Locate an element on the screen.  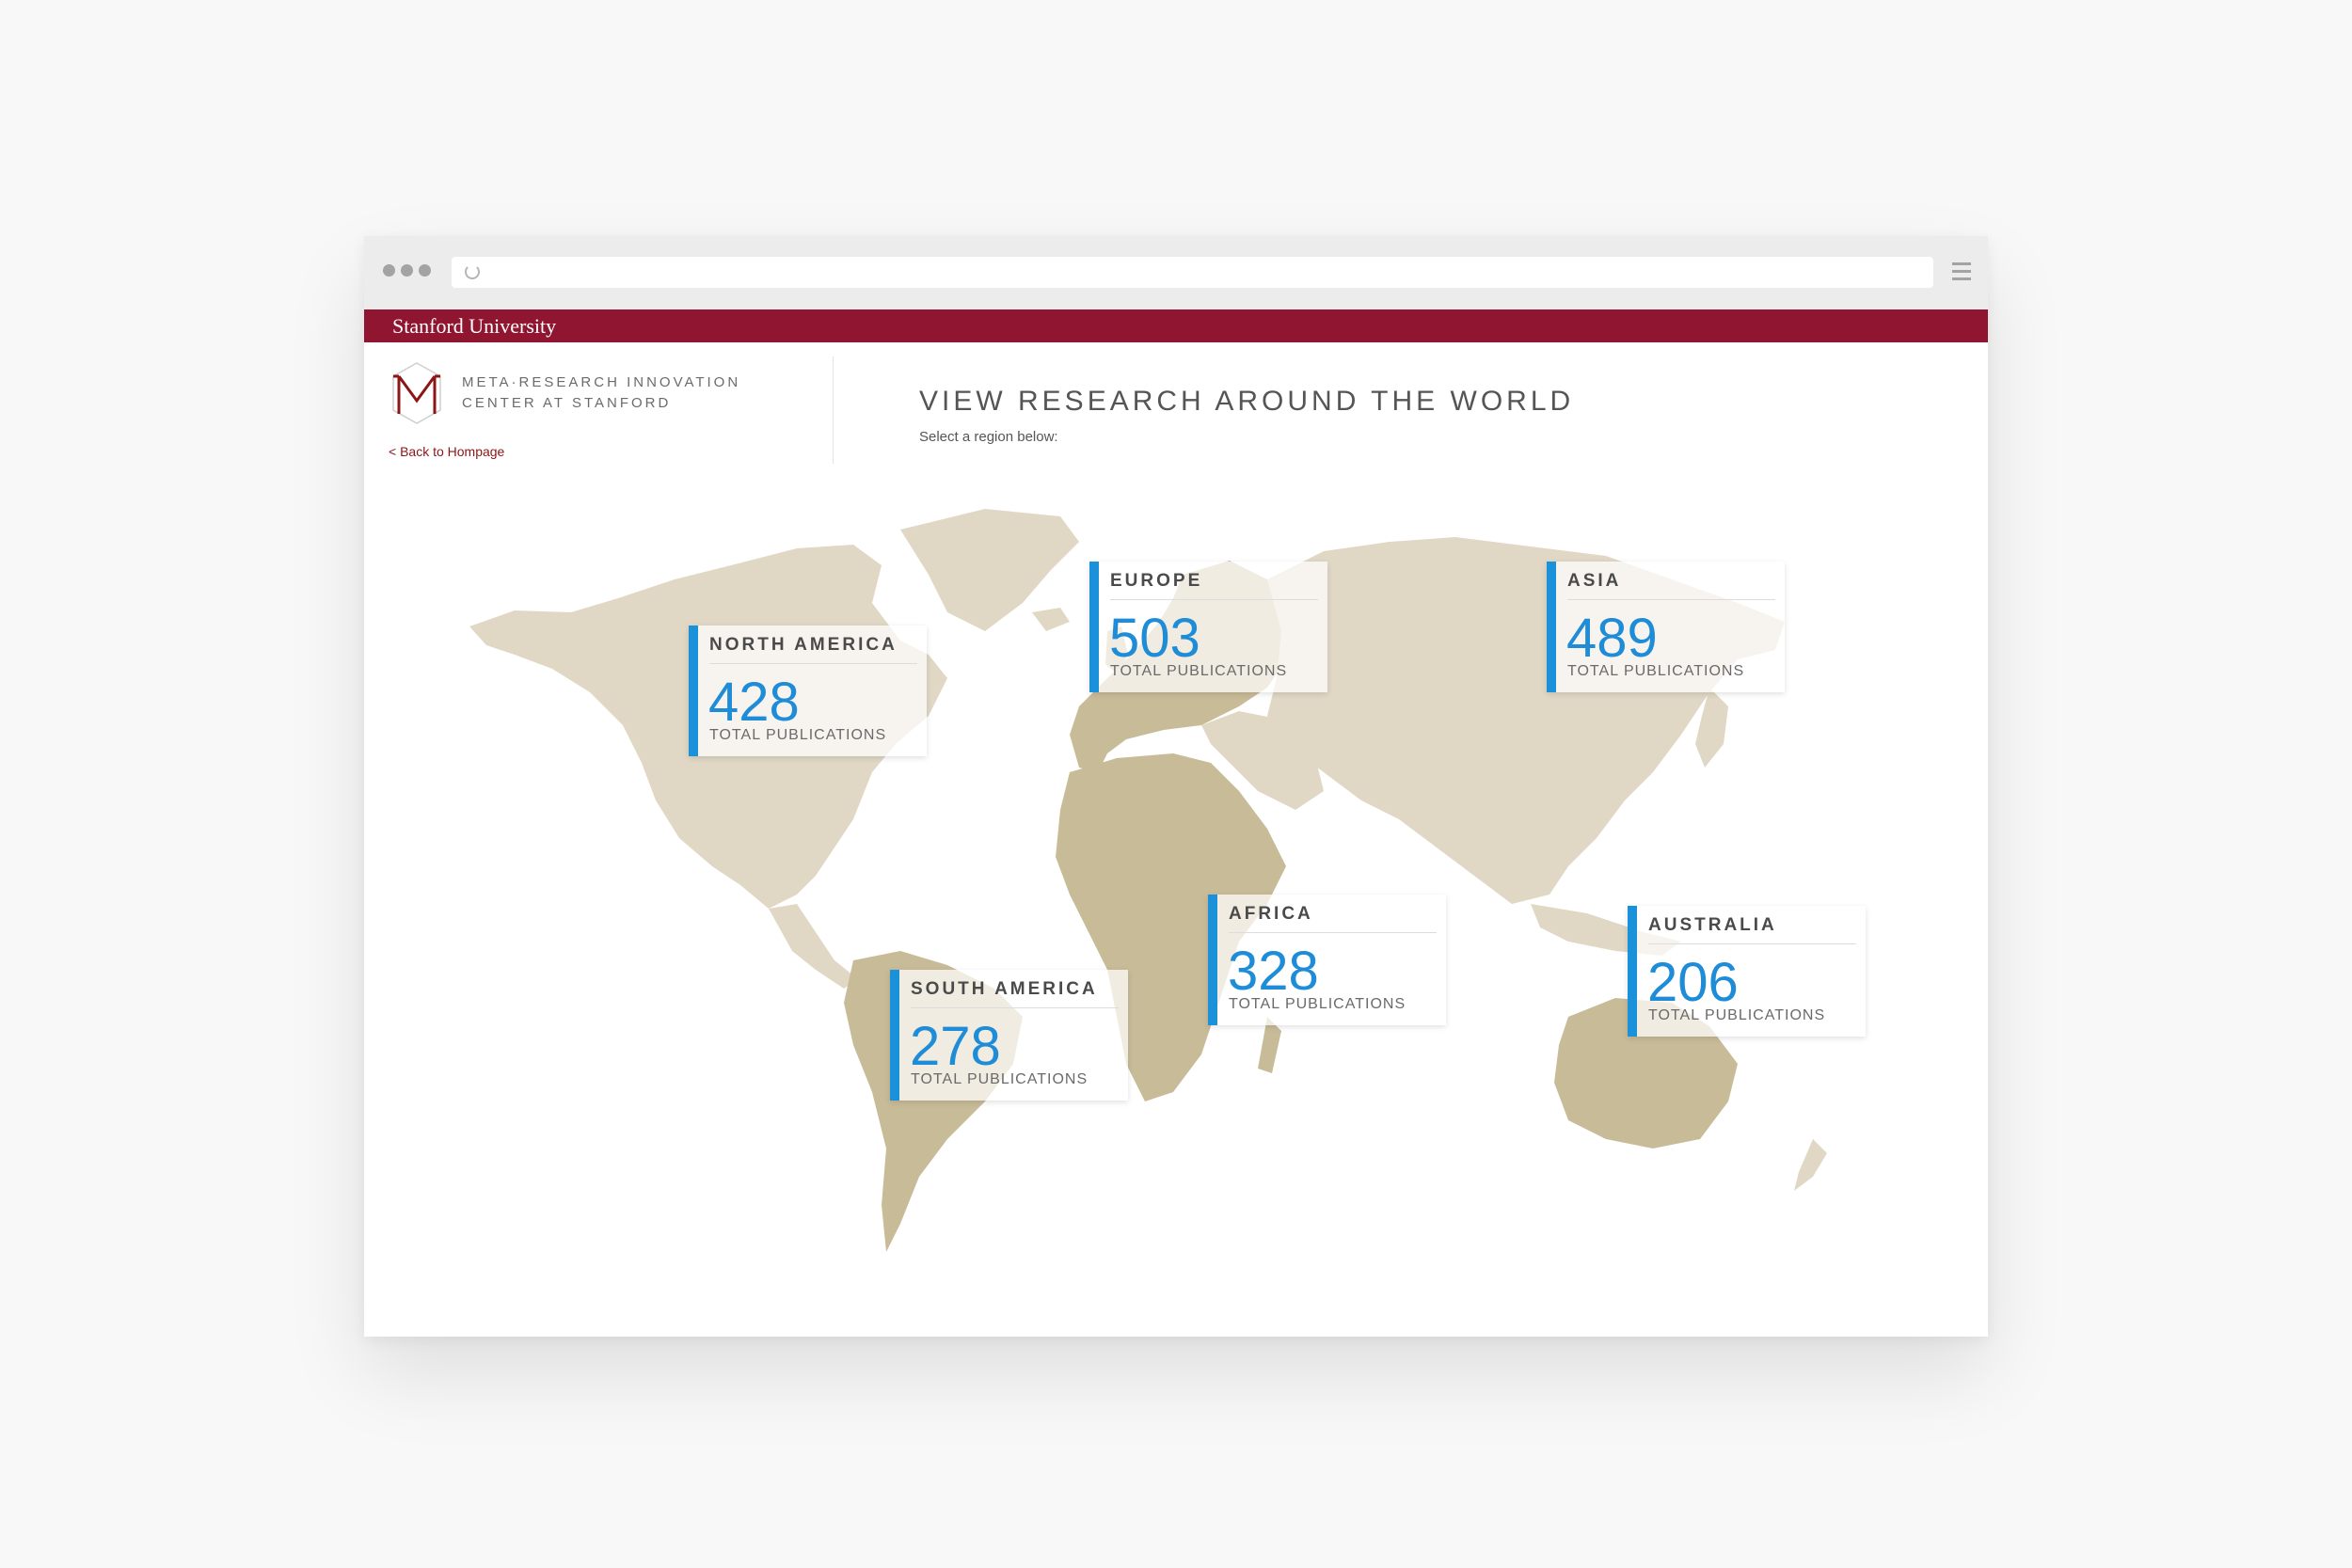
address-bar is located at coordinates (1192, 272).